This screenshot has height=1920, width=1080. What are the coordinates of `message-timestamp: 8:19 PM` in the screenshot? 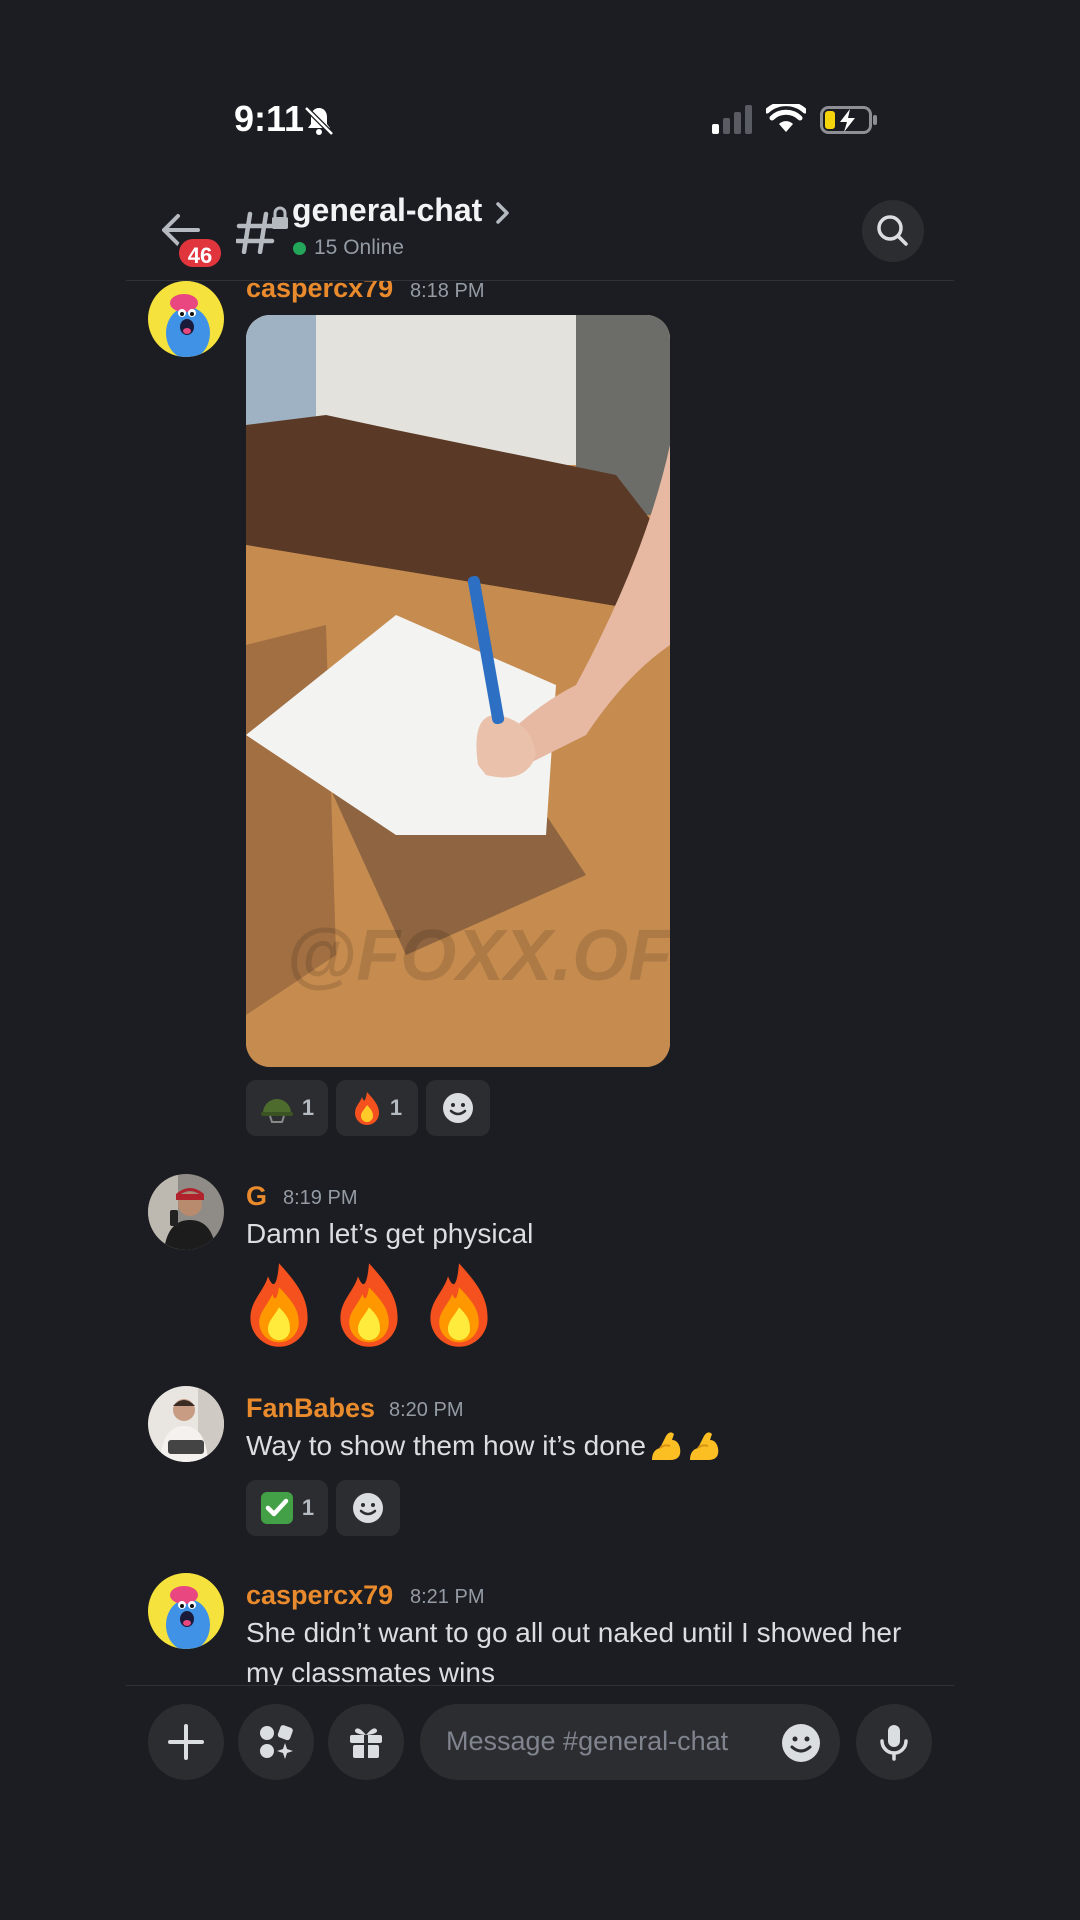 It's located at (320, 1198).